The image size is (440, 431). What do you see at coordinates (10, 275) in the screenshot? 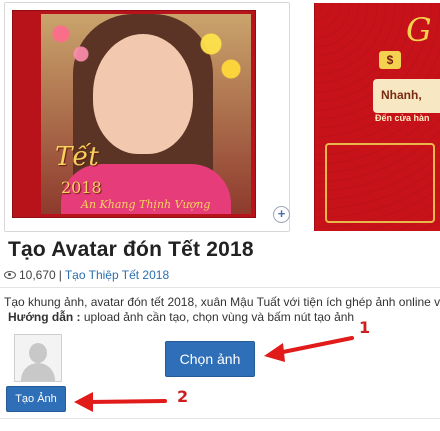
I see `eye-icon` at bounding box center [10, 275].